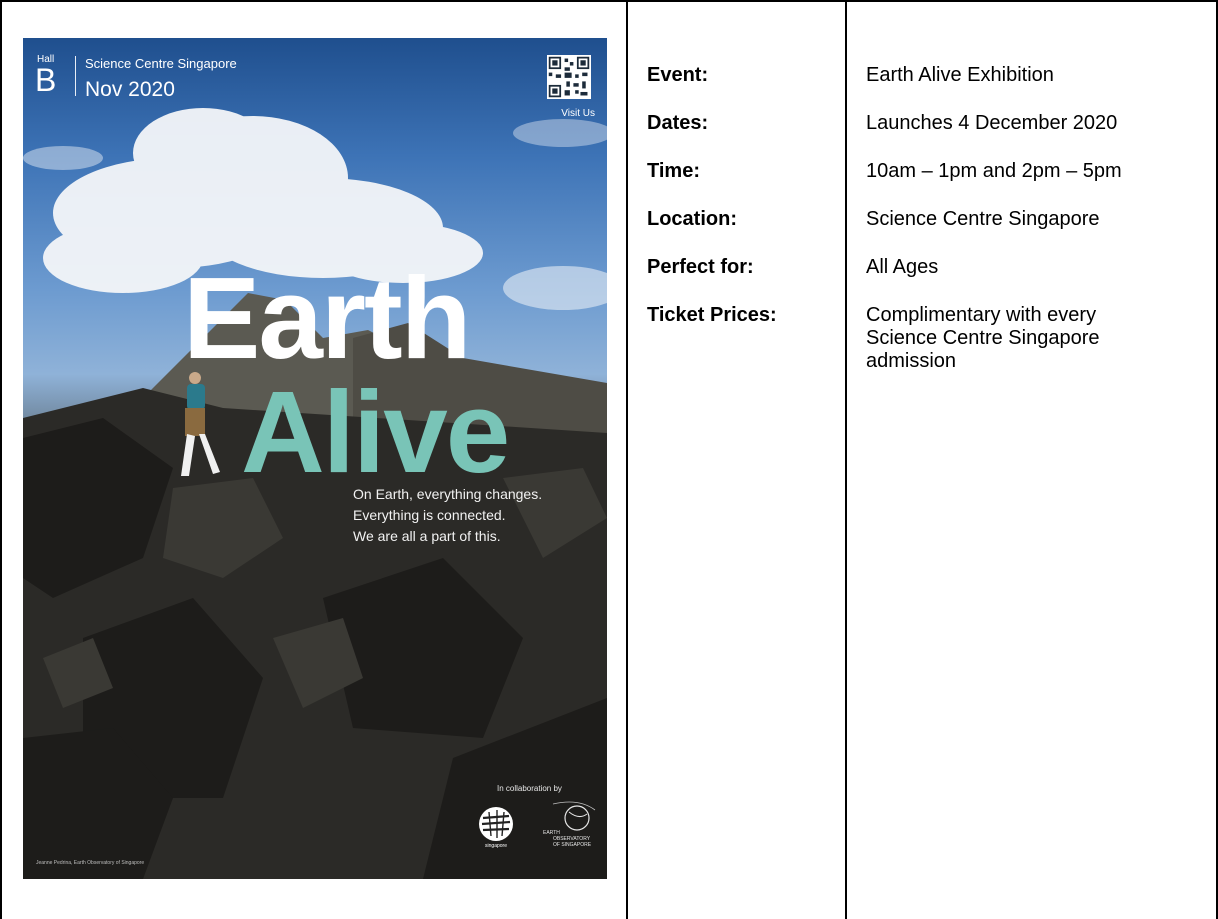  Describe the element at coordinates (46, 80) in the screenshot. I see `hall-letter: B` at that location.